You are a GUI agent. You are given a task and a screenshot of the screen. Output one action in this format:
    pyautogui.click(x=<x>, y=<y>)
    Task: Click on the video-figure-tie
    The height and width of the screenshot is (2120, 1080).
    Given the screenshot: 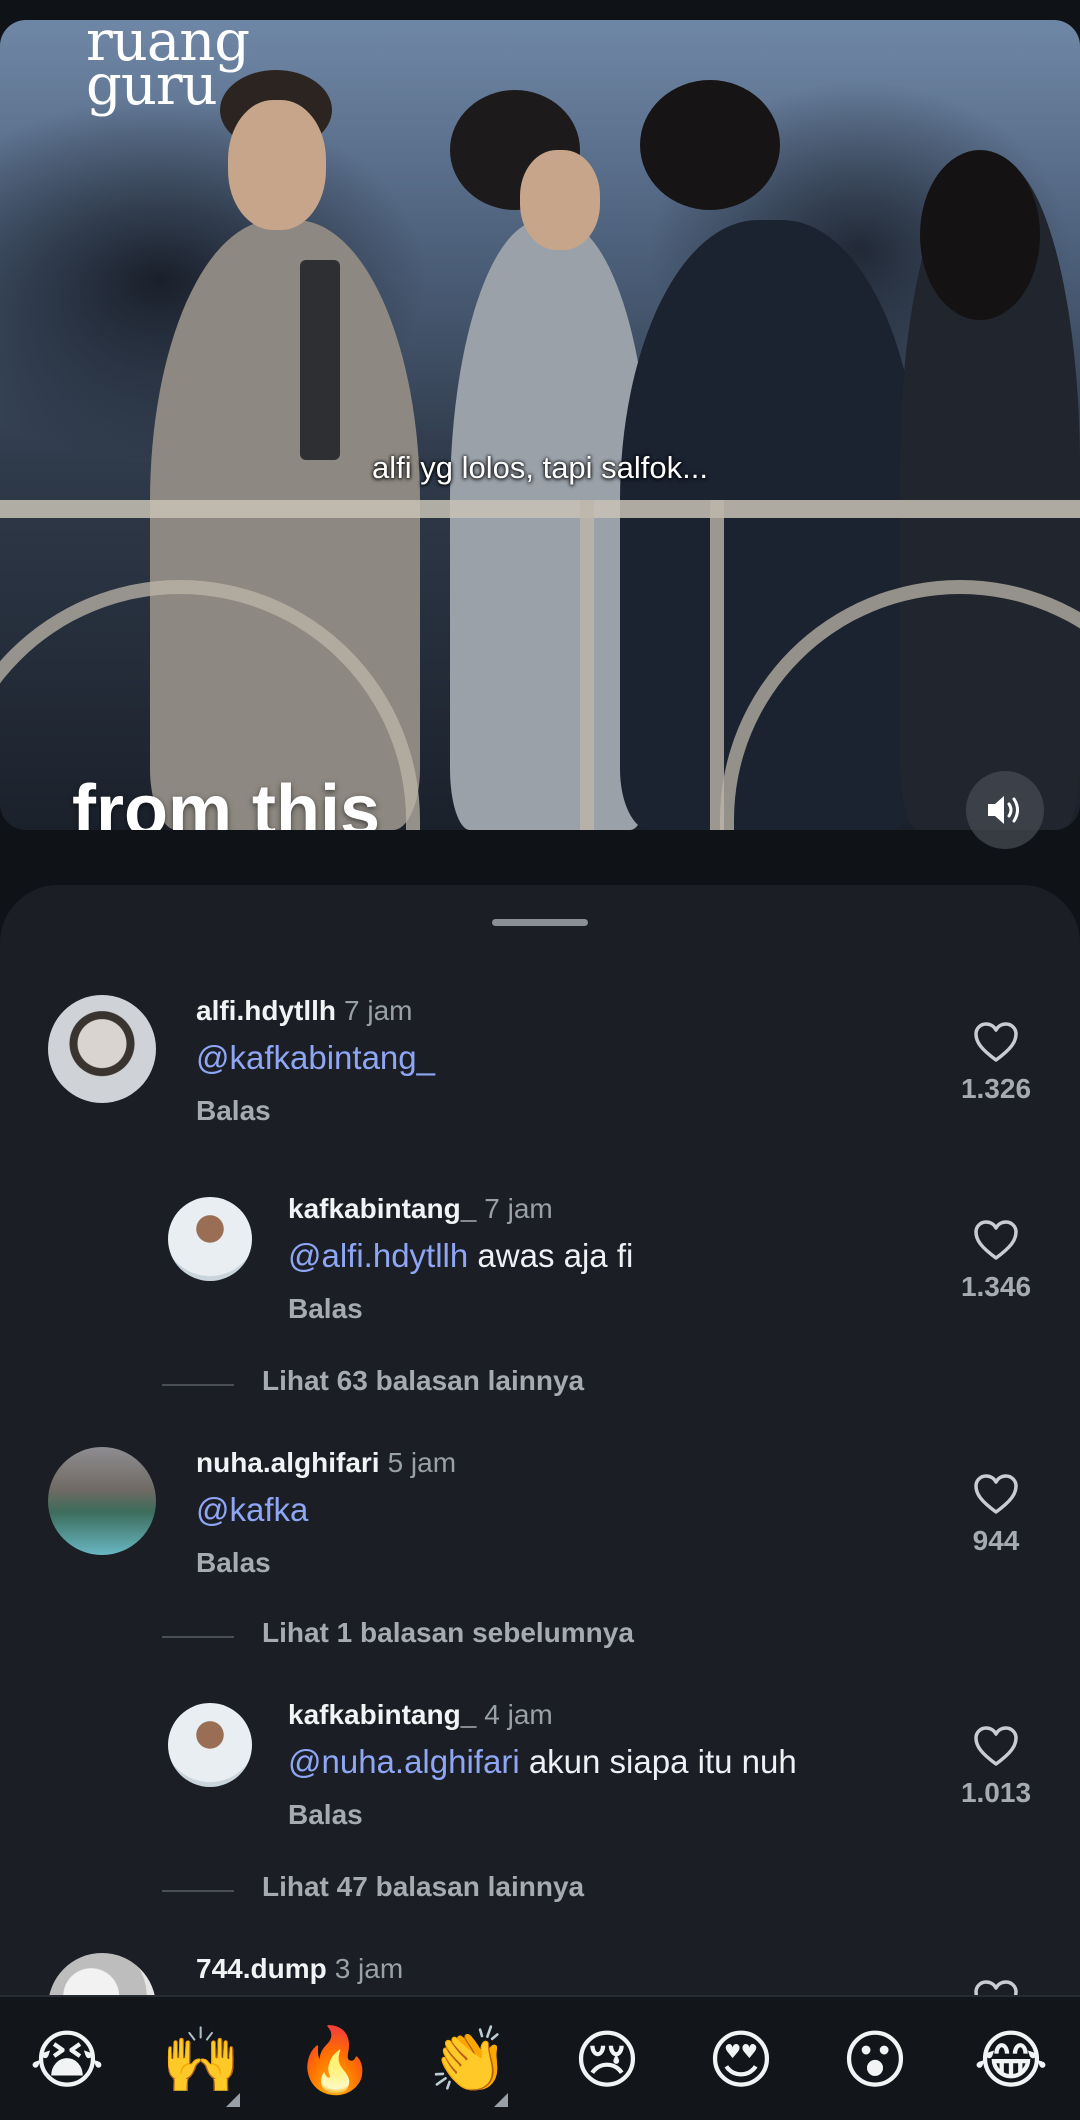 What is the action you would take?
    pyautogui.click(x=320, y=360)
    